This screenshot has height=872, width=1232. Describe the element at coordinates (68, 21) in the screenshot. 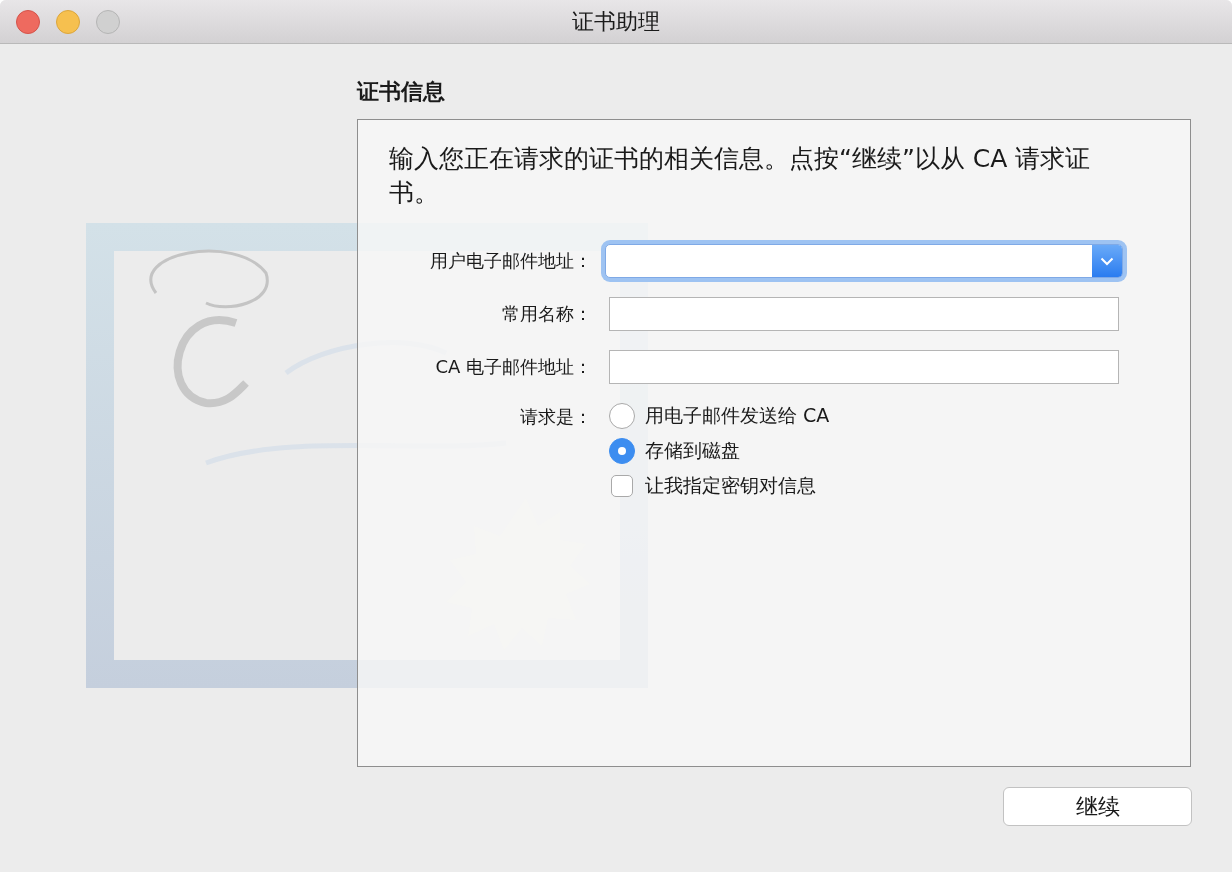

I see `minimize-button` at that location.